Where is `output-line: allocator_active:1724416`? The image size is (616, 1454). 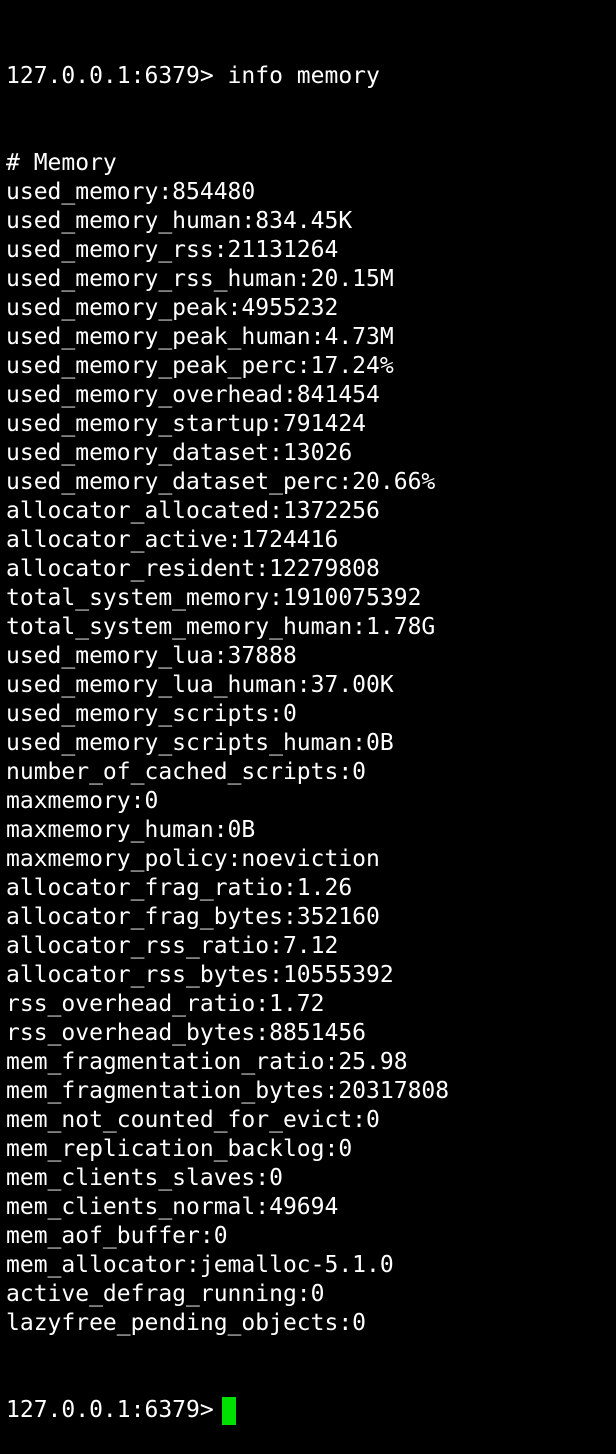 output-line: allocator_active:1724416 is located at coordinates (172, 540).